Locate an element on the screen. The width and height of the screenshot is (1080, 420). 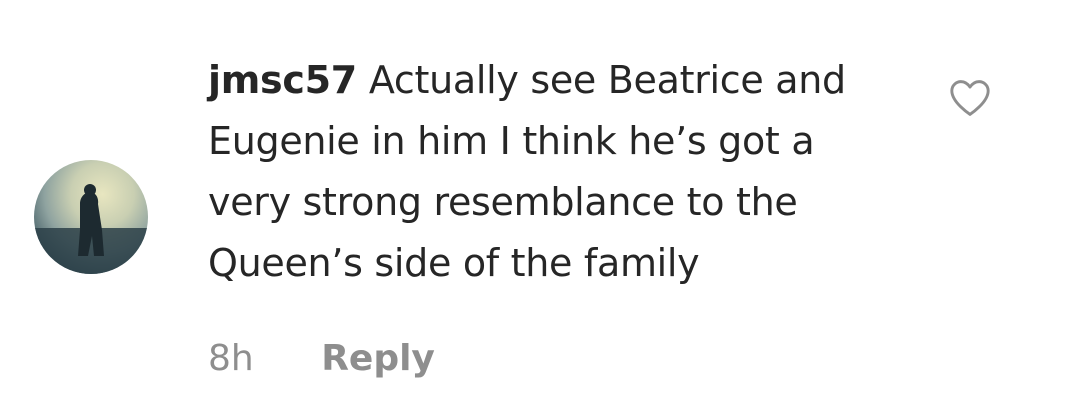
comment-text-line: very strong resemblance to the is located at coordinates (503, 202).